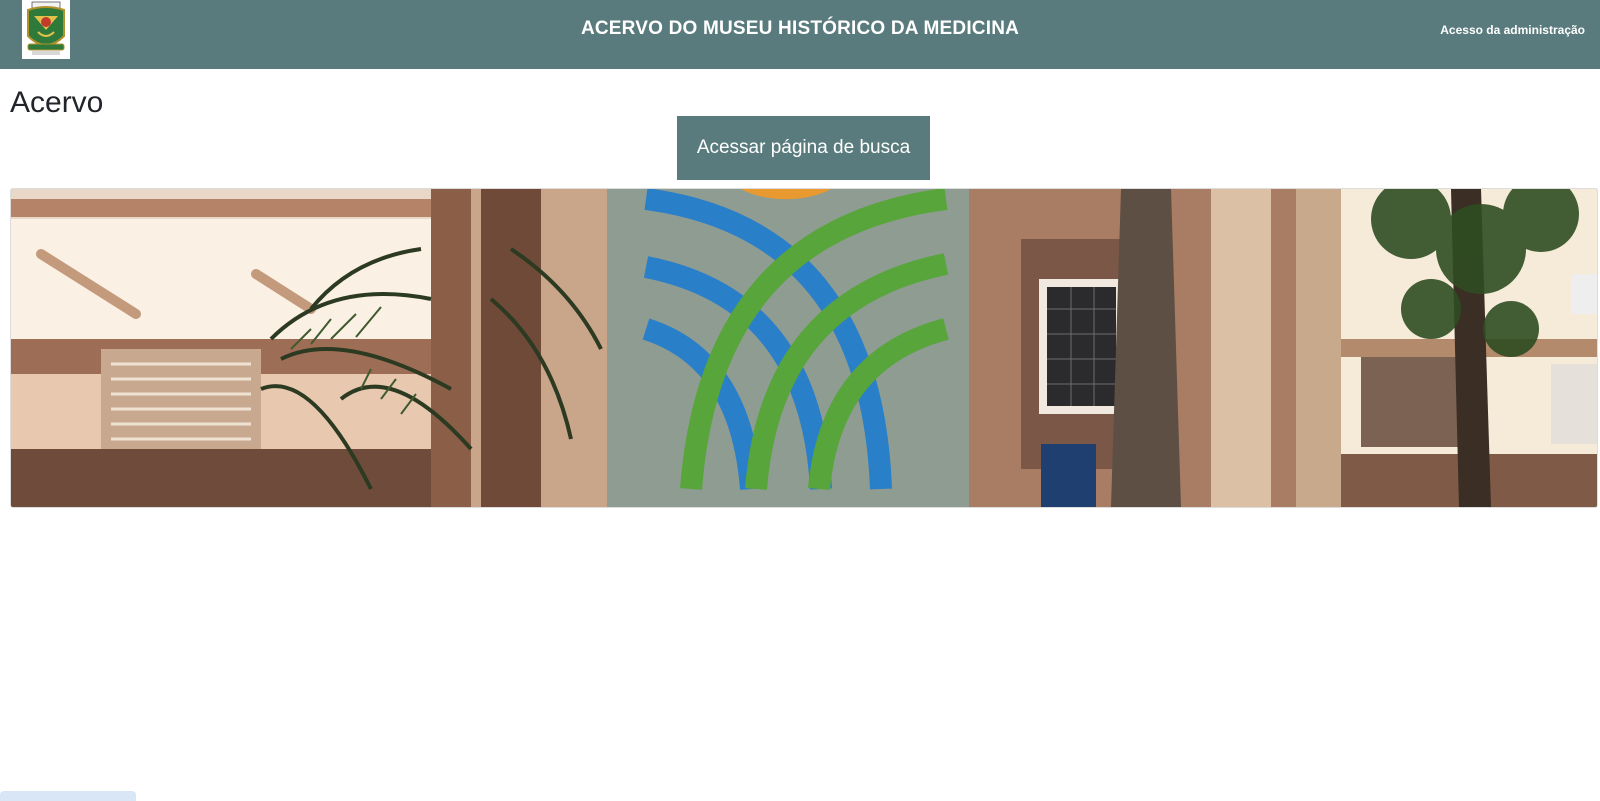 This screenshot has width=1600, height=801. What do you see at coordinates (68, 796) in the screenshot?
I see `bottom-tab` at bounding box center [68, 796].